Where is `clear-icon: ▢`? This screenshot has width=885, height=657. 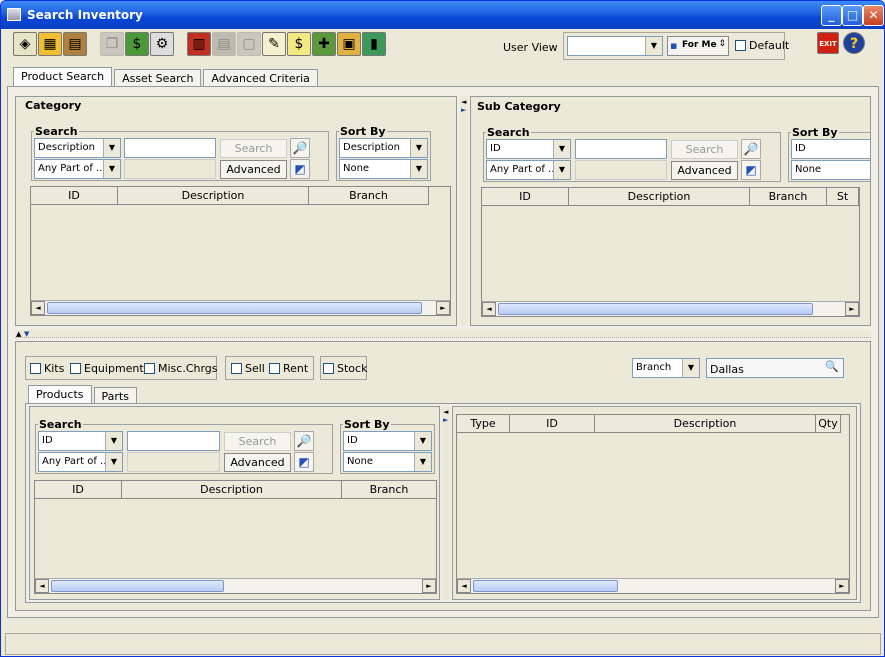
clear-icon: ▢ is located at coordinates (249, 44).